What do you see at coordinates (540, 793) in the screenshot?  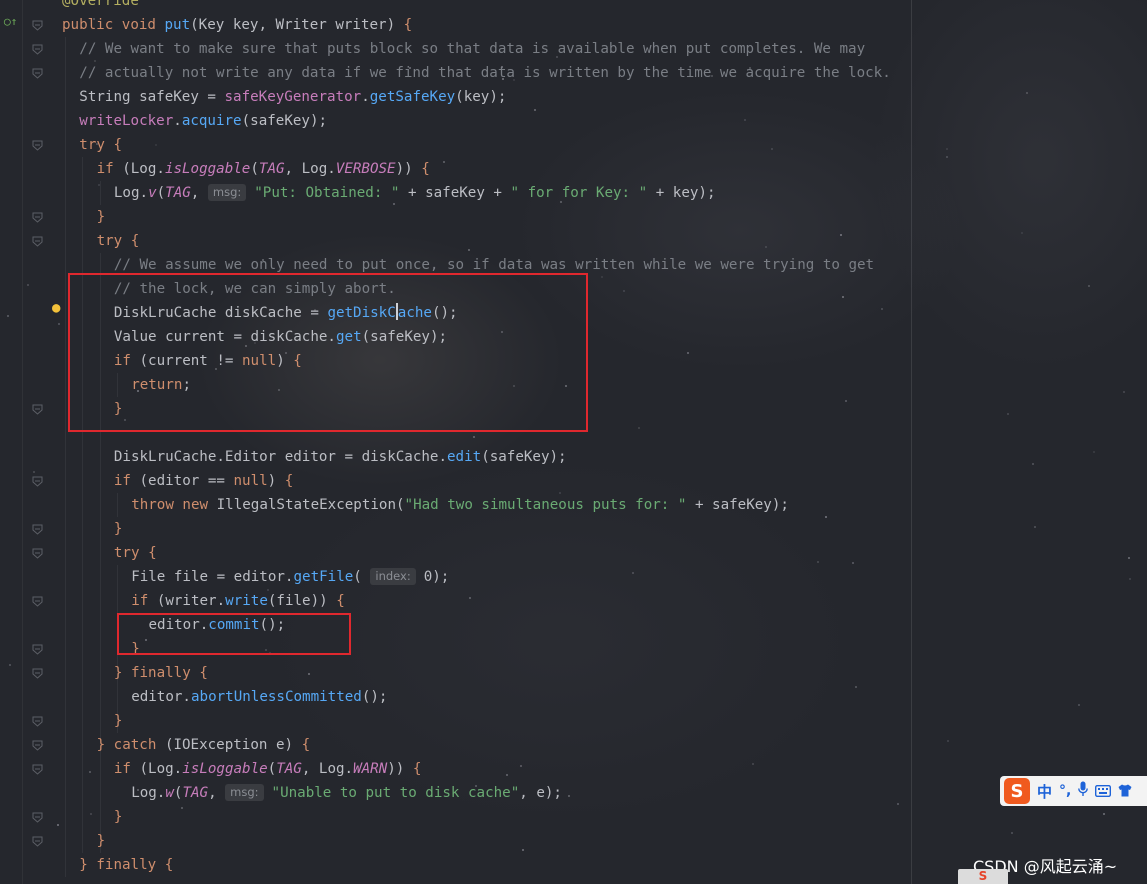 I see `code-token: , e);` at bounding box center [540, 793].